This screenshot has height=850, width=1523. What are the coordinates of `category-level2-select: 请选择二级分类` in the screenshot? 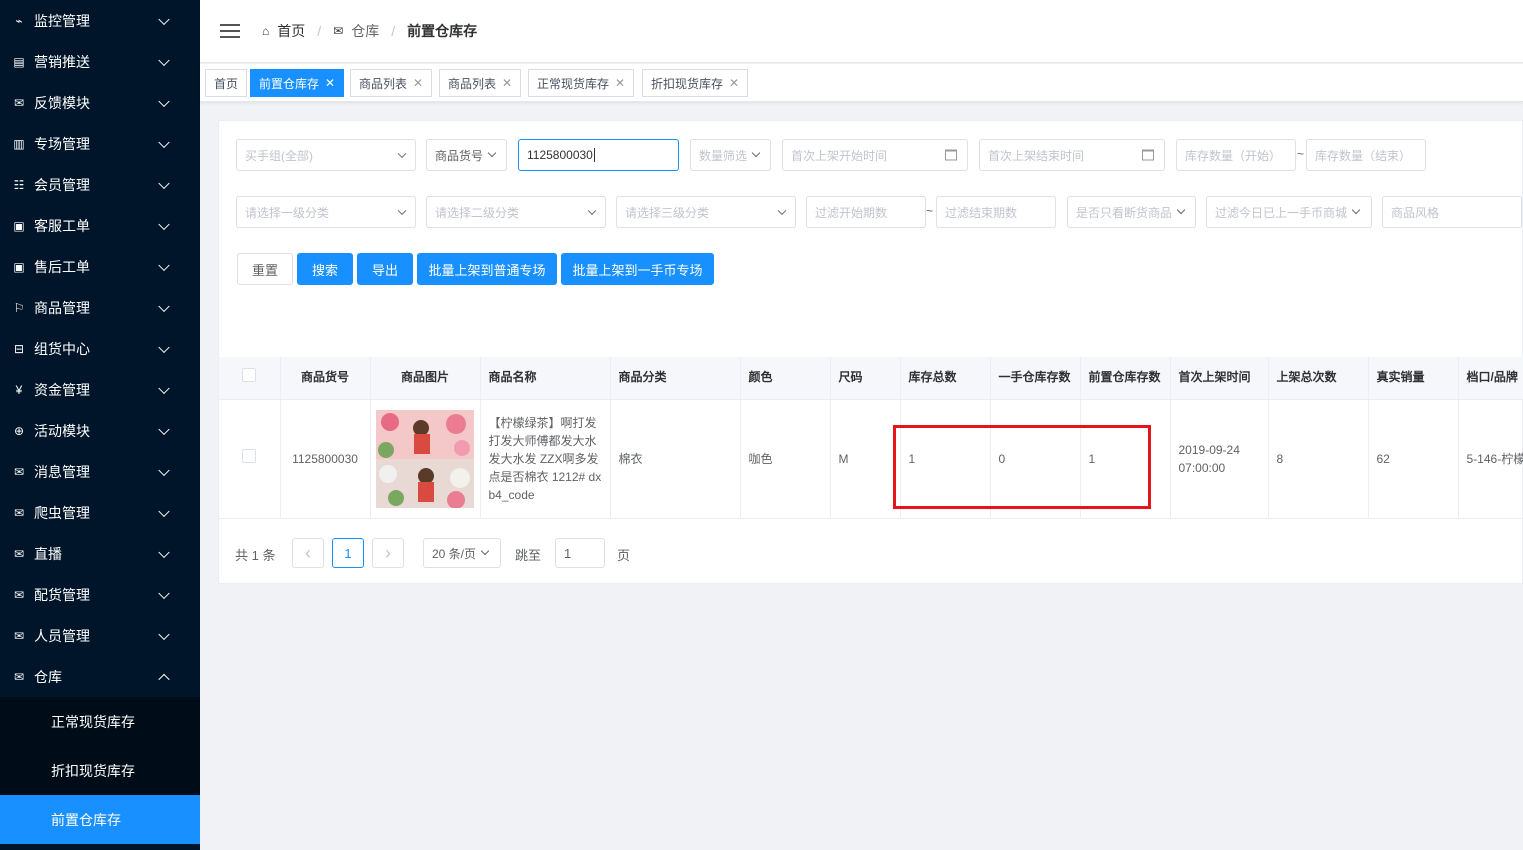 It's located at (516, 212).